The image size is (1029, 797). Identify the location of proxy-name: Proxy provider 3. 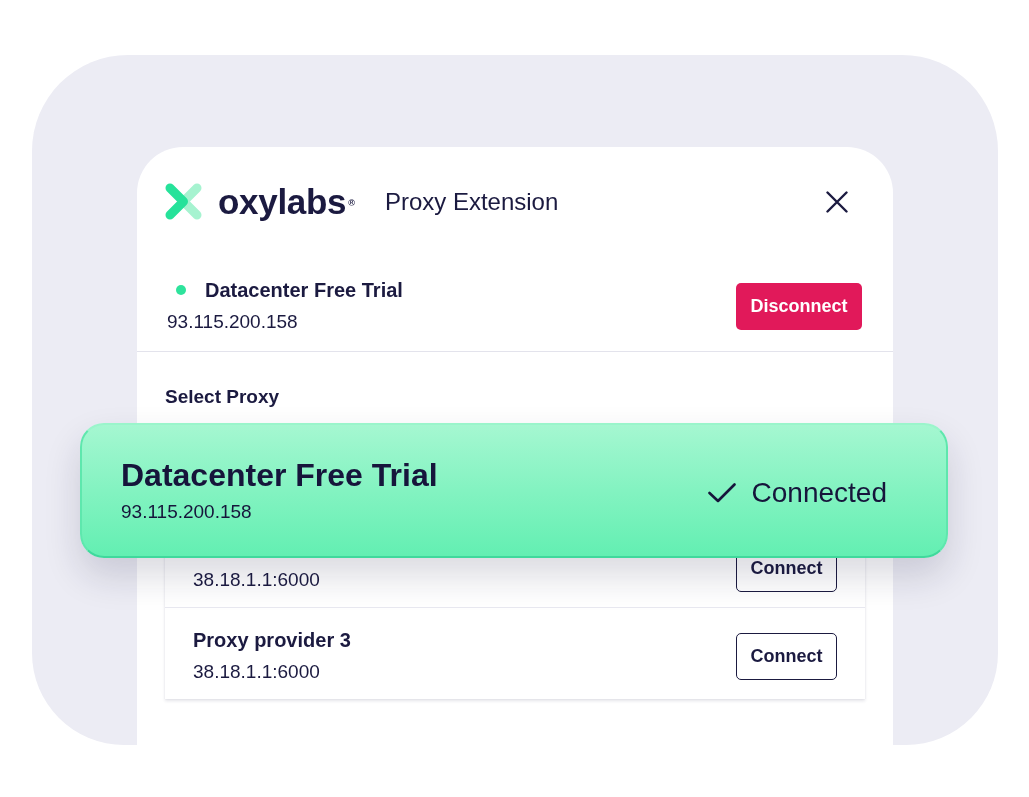
(272, 640).